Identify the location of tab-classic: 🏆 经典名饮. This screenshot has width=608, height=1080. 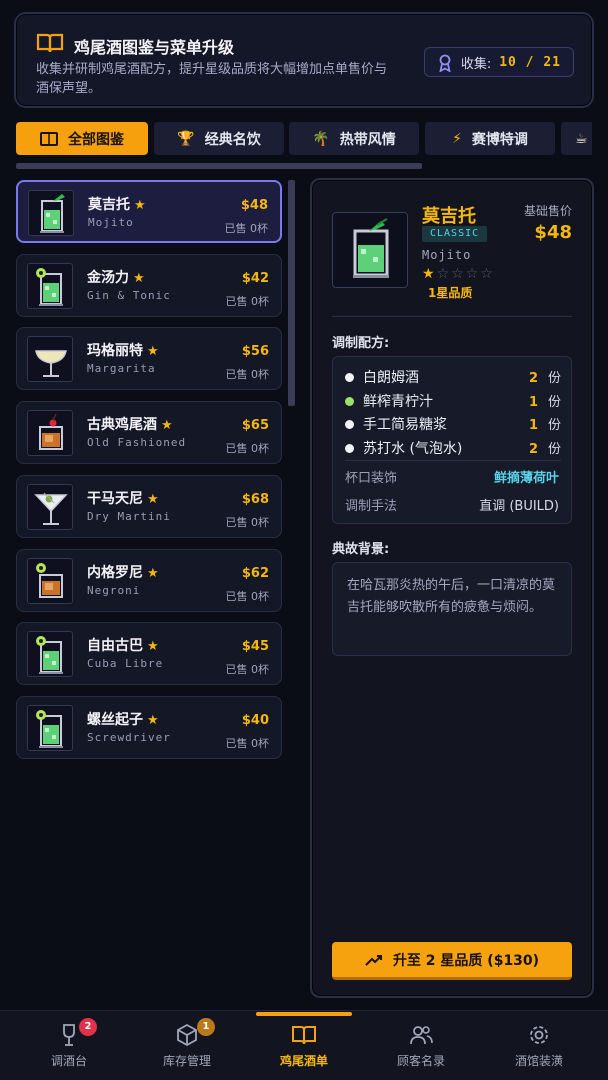
(219, 138).